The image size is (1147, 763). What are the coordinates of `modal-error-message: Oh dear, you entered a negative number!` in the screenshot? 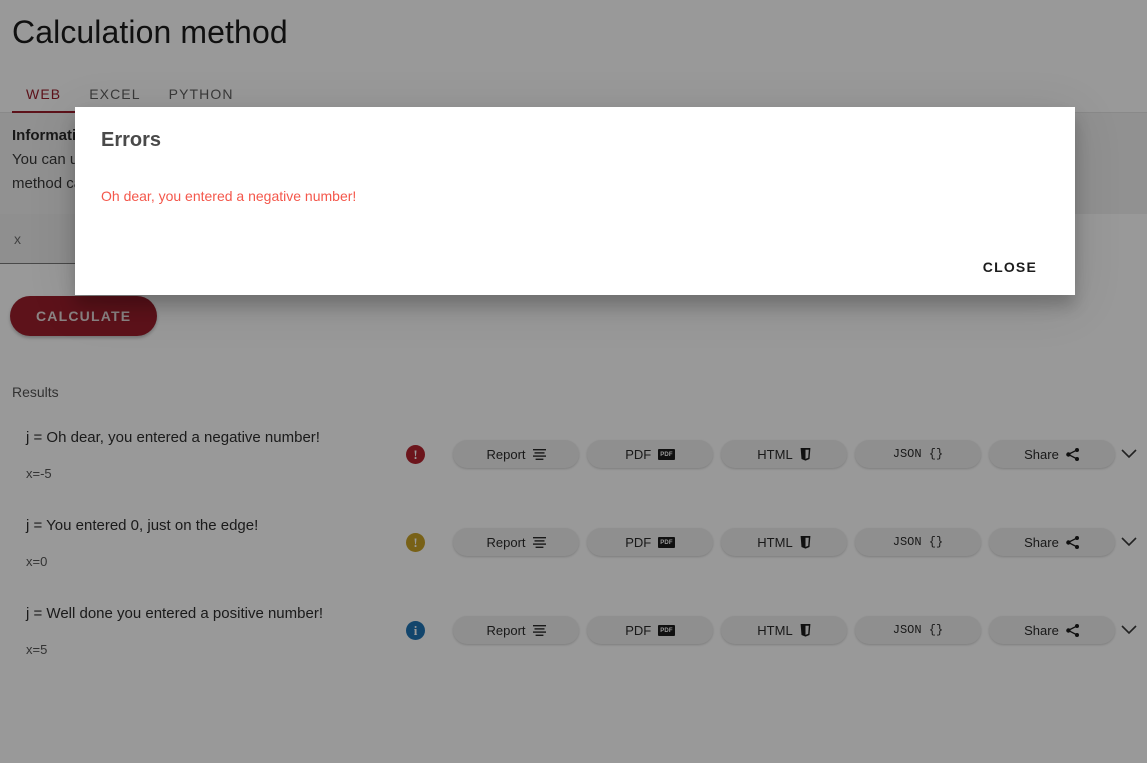 It's located at (229, 196).